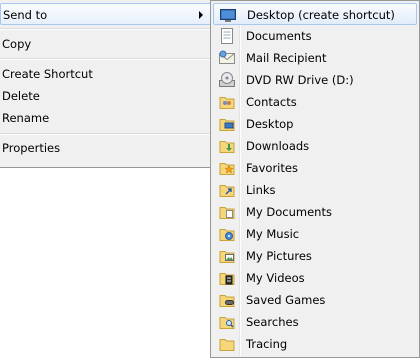 The height and width of the screenshot is (358, 420). I want to click on menu-item-delete: Delete, so click(107, 96).